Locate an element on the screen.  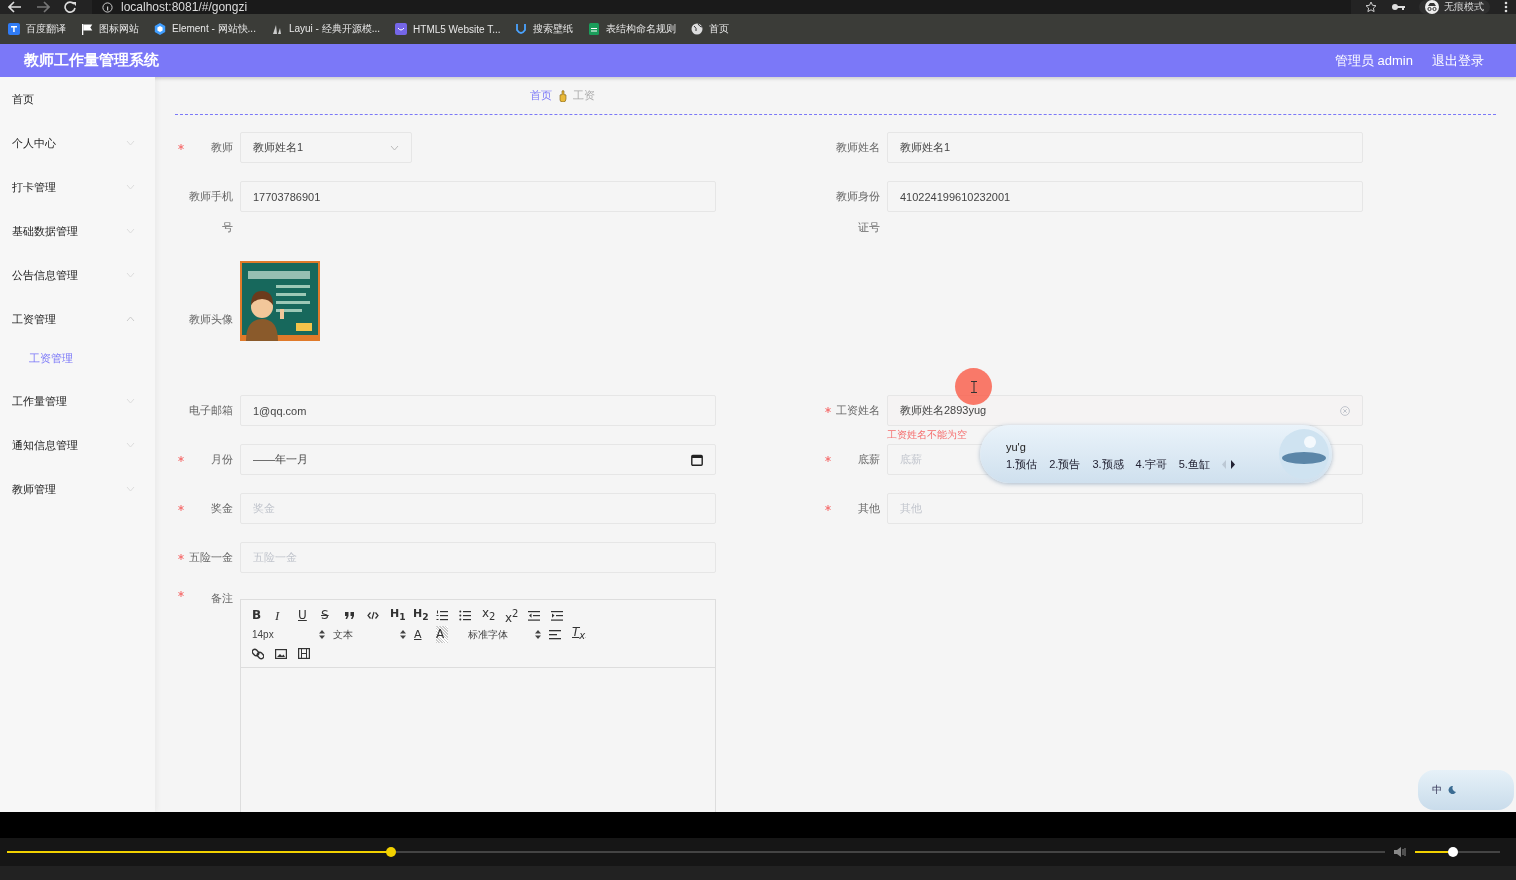
input-field: 410224199610232001 is located at coordinates (1125, 196).